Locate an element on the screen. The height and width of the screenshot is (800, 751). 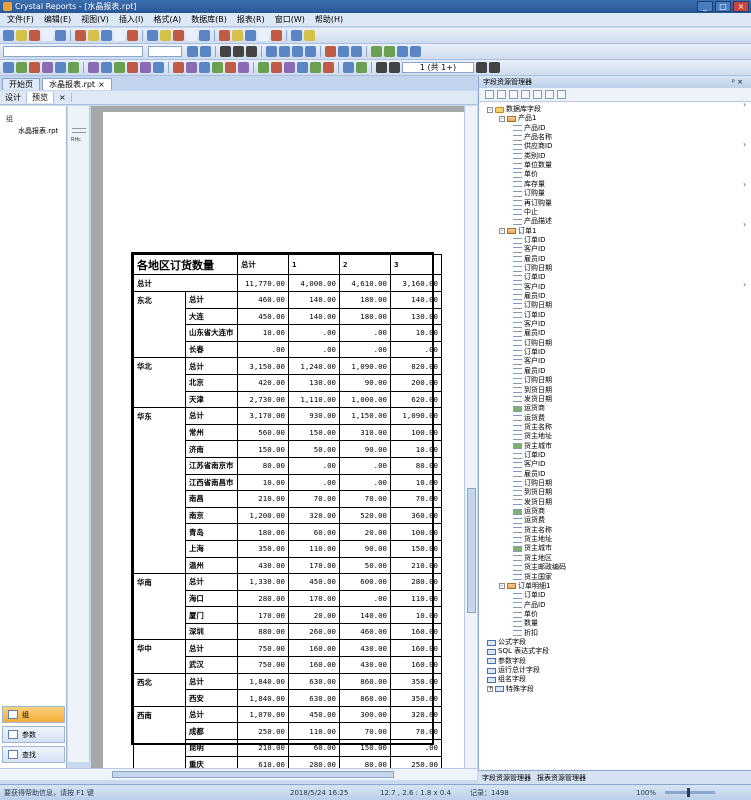
edit-icon is located at coordinates (525, 94).